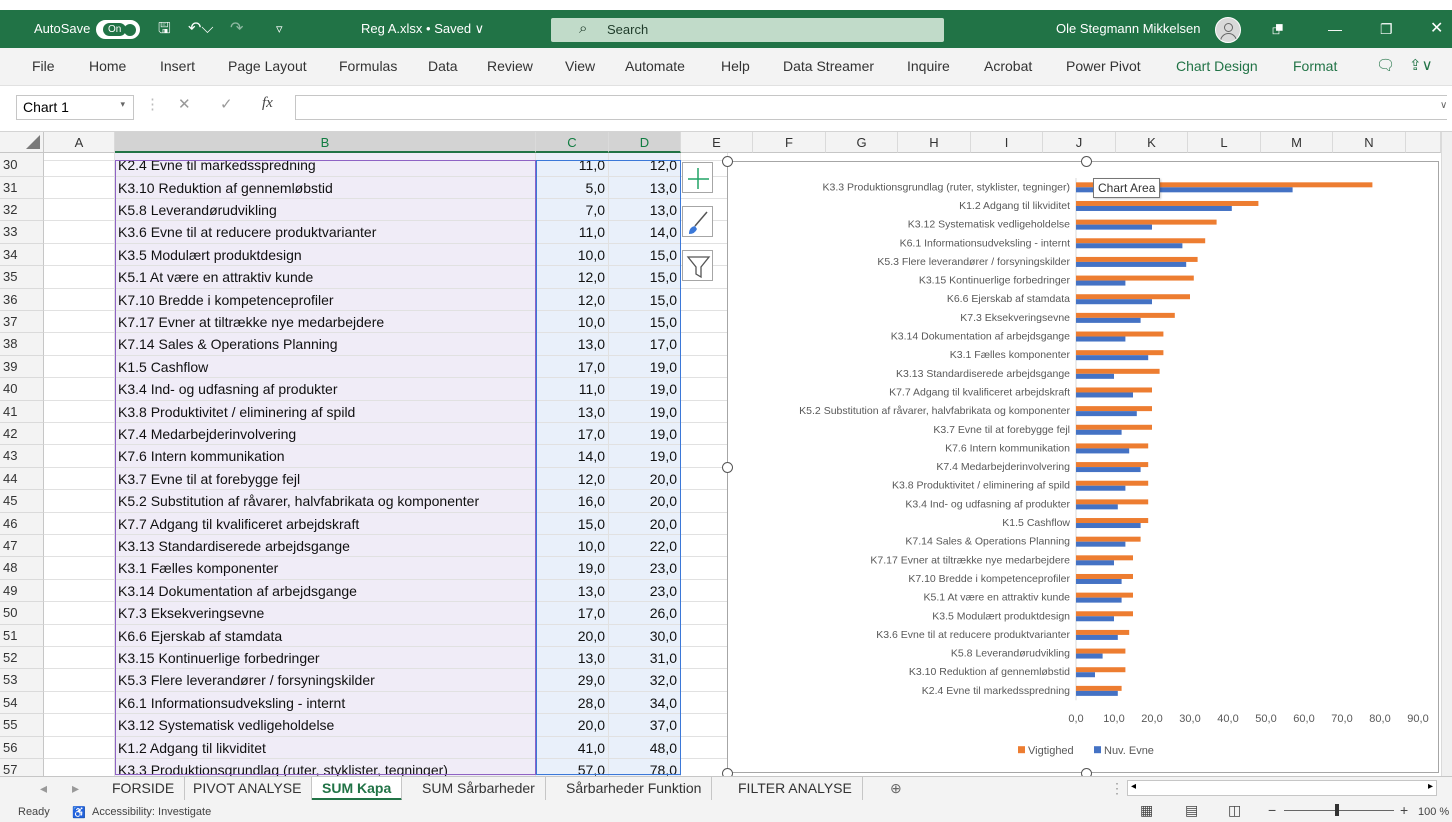 This screenshot has width=1452, height=822. Describe the element at coordinates (22, 232) in the screenshot. I see `row-header: 33` at that location.